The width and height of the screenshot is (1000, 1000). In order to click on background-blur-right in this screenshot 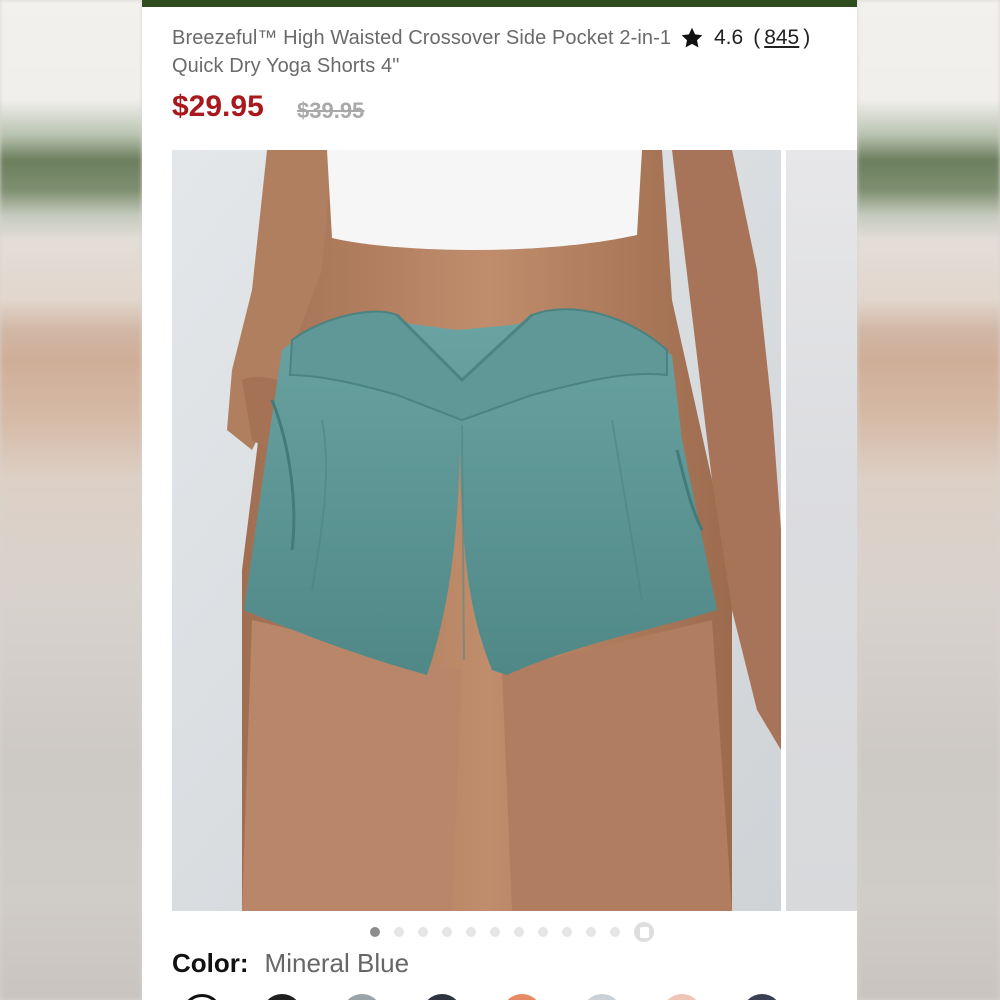, I will do `click(928, 500)`.